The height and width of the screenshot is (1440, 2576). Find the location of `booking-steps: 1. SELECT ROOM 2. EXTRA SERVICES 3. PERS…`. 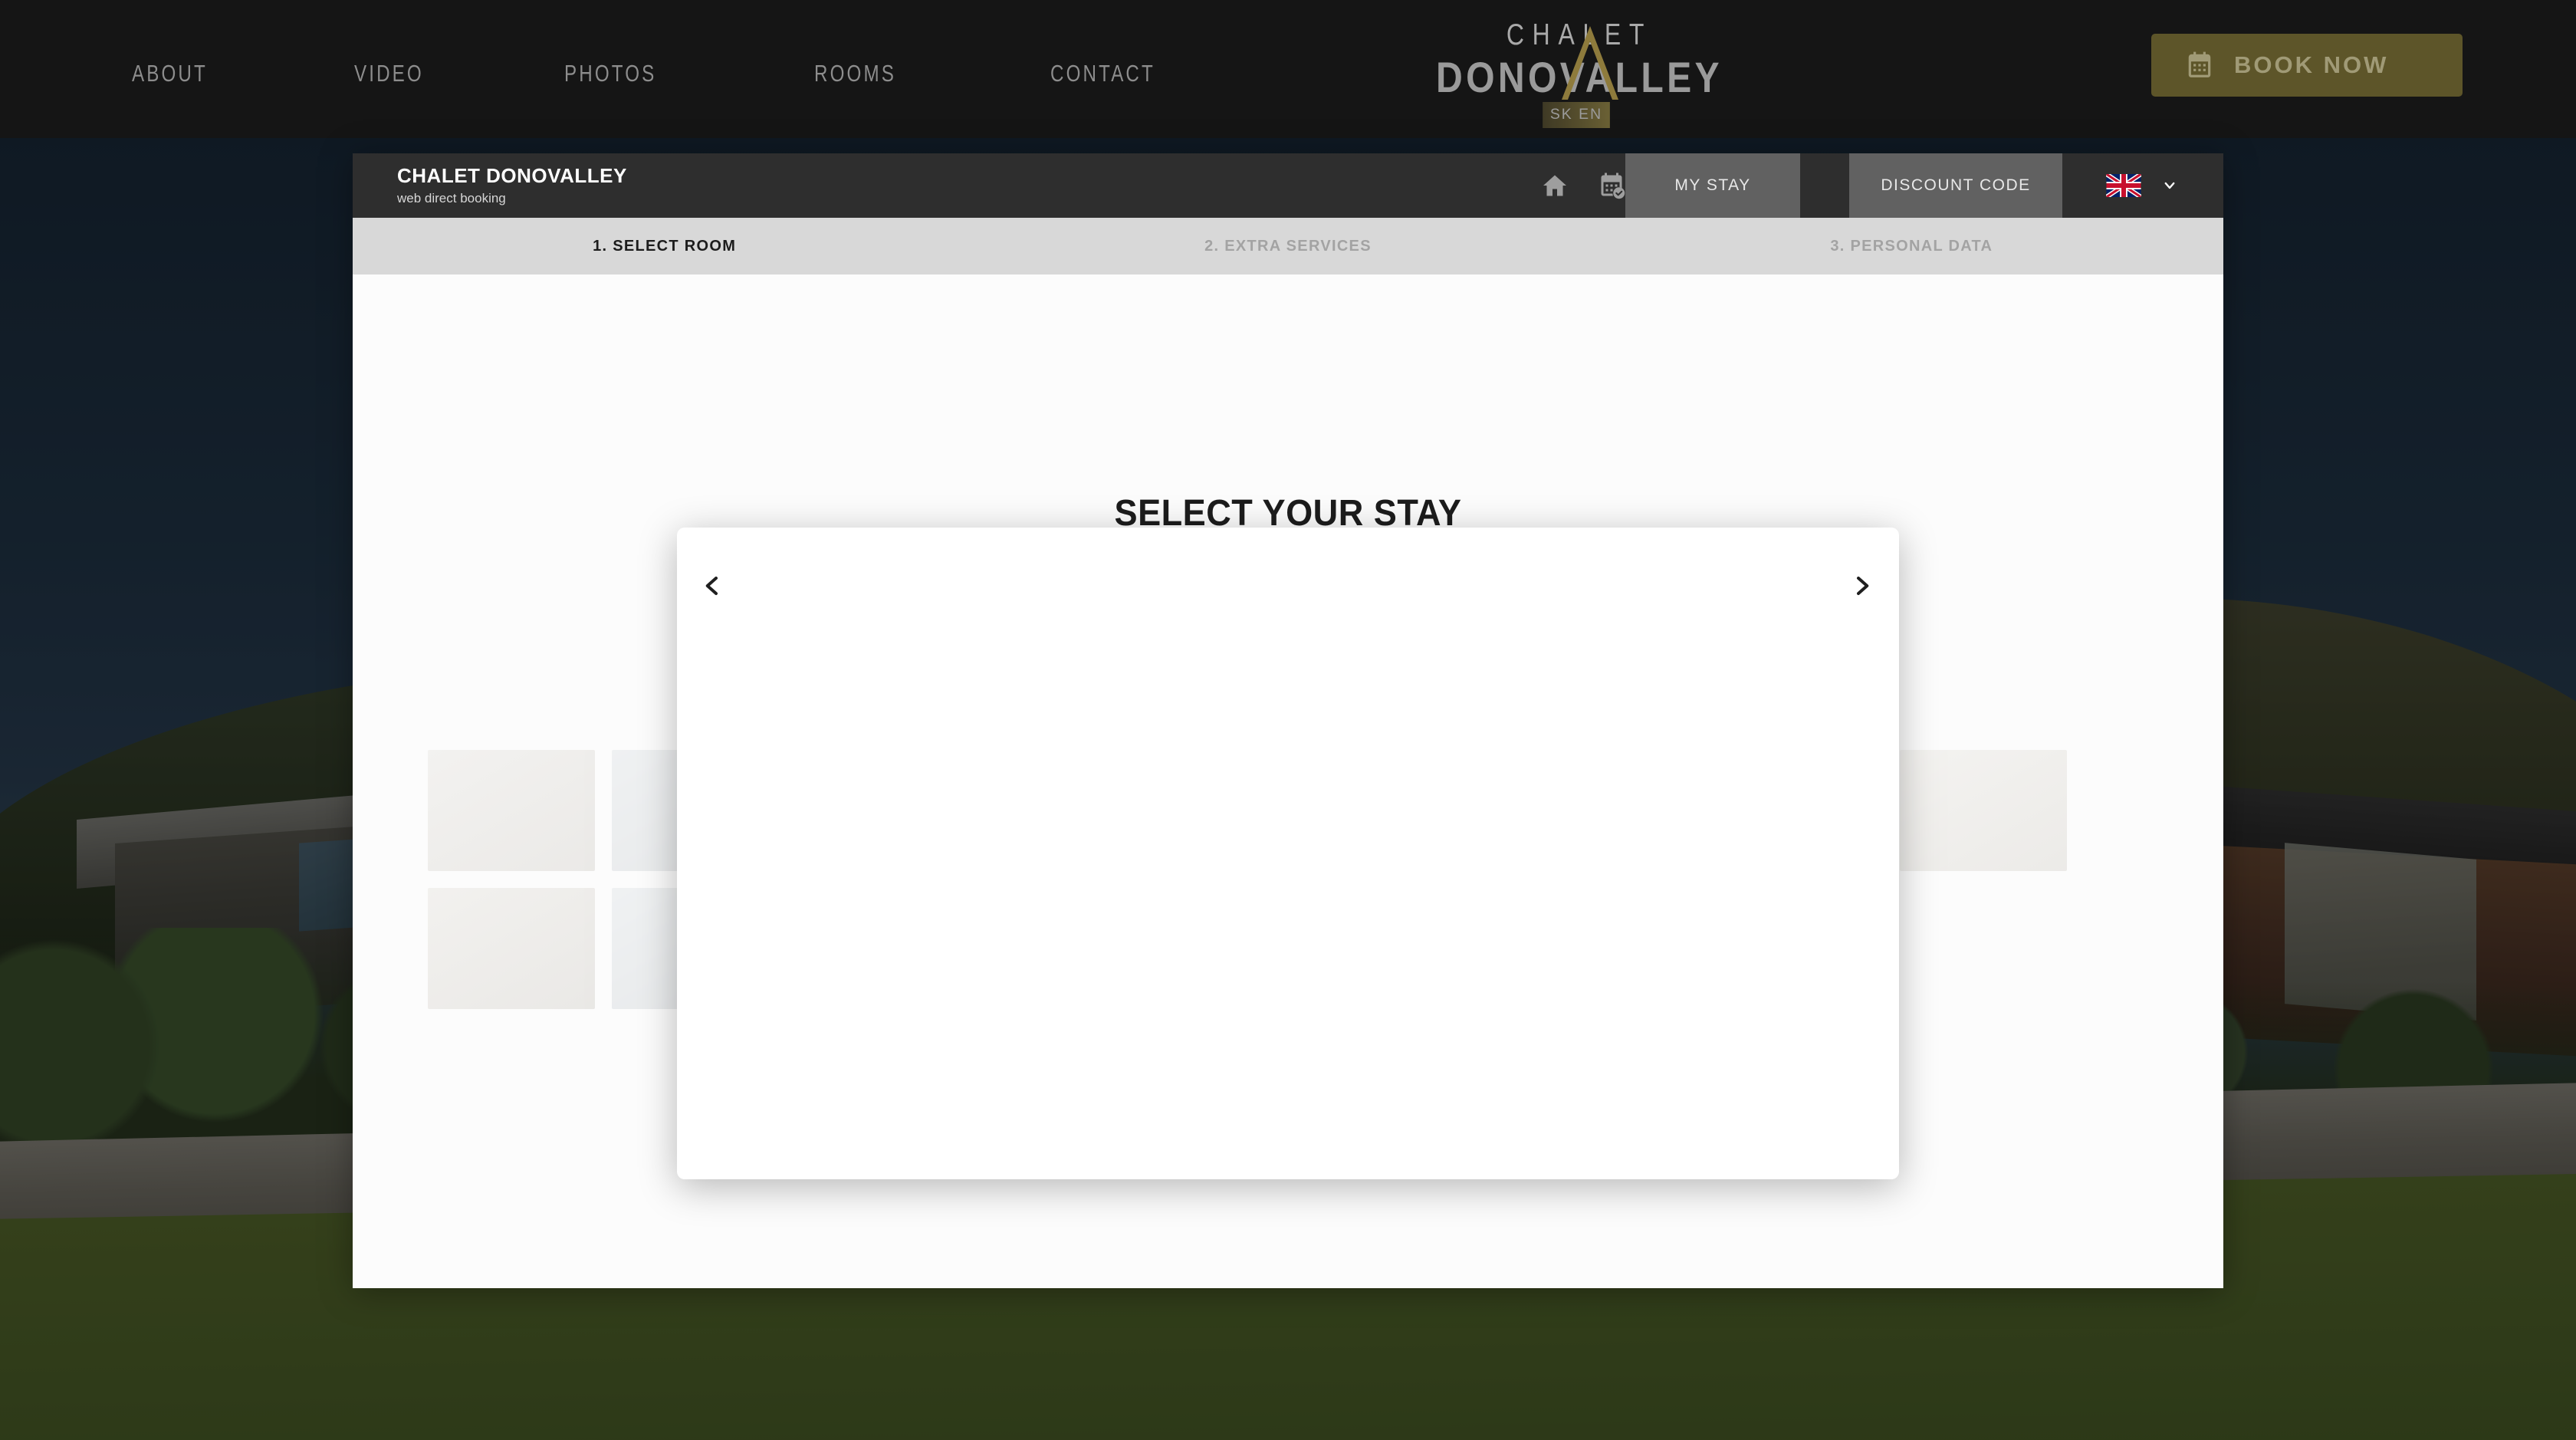

booking-steps: 1. SELECT ROOM 2. EXTRA SERVICES 3. PERS… is located at coordinates (1288, 246).